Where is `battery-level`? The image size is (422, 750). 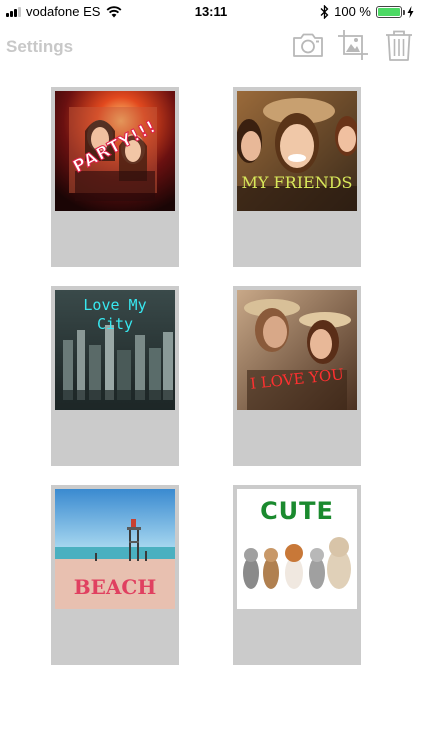 battery-level is located at coordinates (389, 11).